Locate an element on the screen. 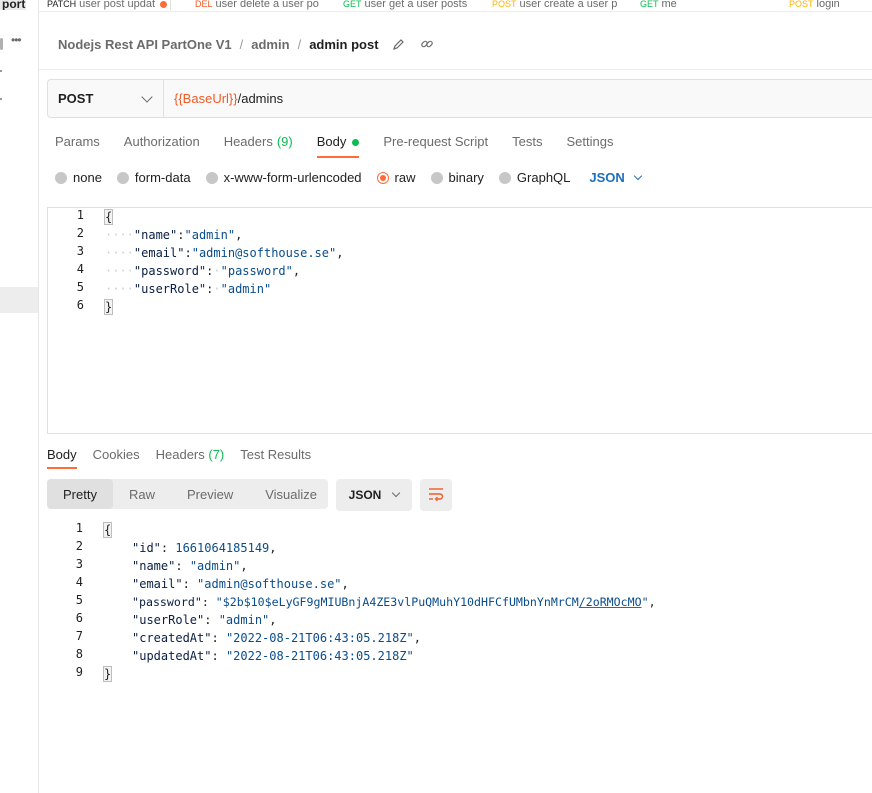 The height and width of the screenshot is (793, 872). more-options-icon: ••• is located at coordinates (16, 40).